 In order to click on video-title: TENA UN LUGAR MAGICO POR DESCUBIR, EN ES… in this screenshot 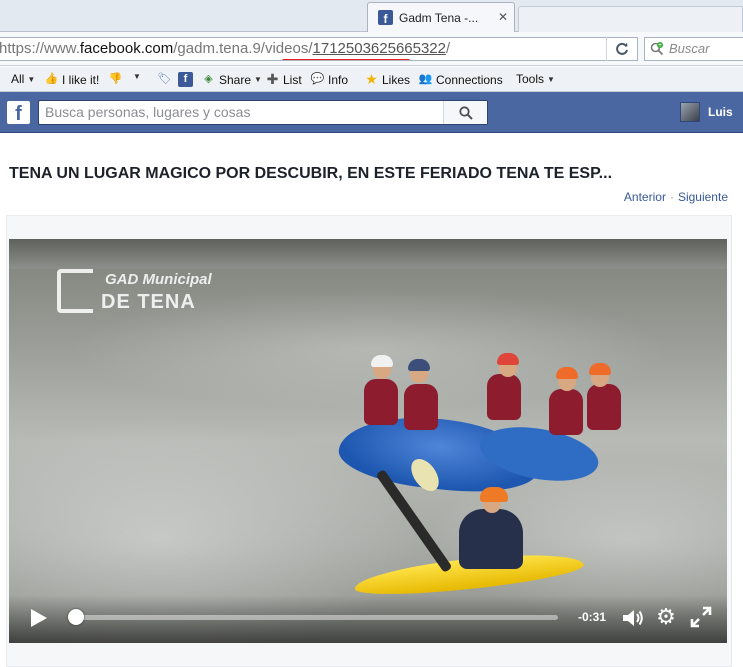, I will do `click(311, 173)`.